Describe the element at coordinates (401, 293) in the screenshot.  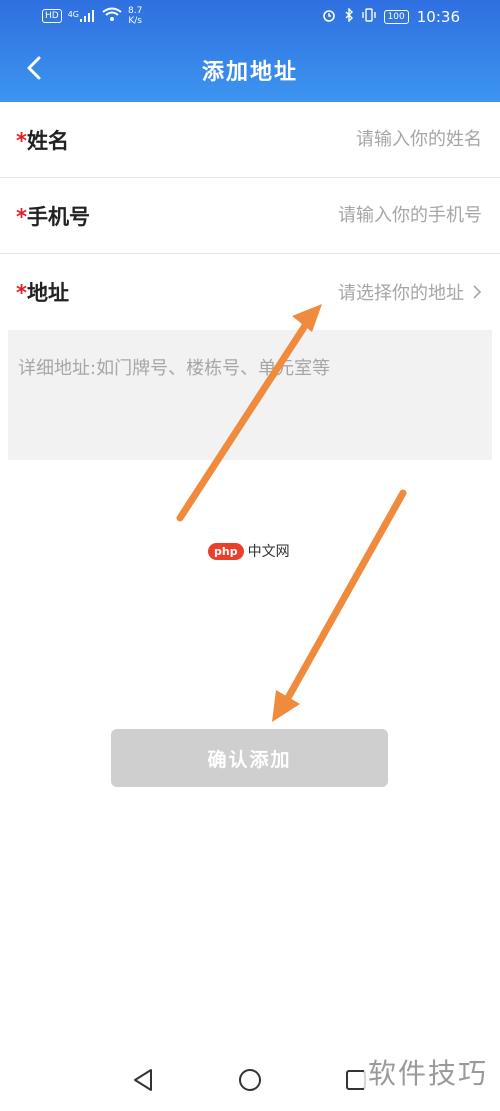
I see `address-select-text: 请选择你的地址` at that location.